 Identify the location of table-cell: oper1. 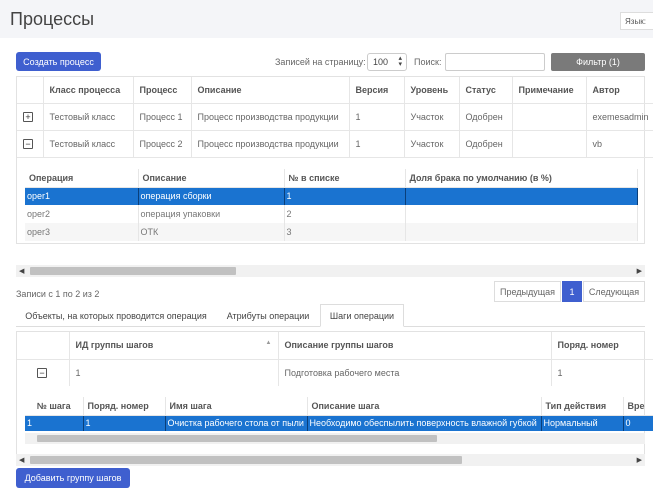
(82, 196).